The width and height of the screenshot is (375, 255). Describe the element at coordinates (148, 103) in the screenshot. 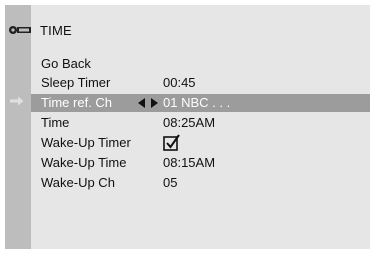

I see `left-right-arrows-icon` at that location.